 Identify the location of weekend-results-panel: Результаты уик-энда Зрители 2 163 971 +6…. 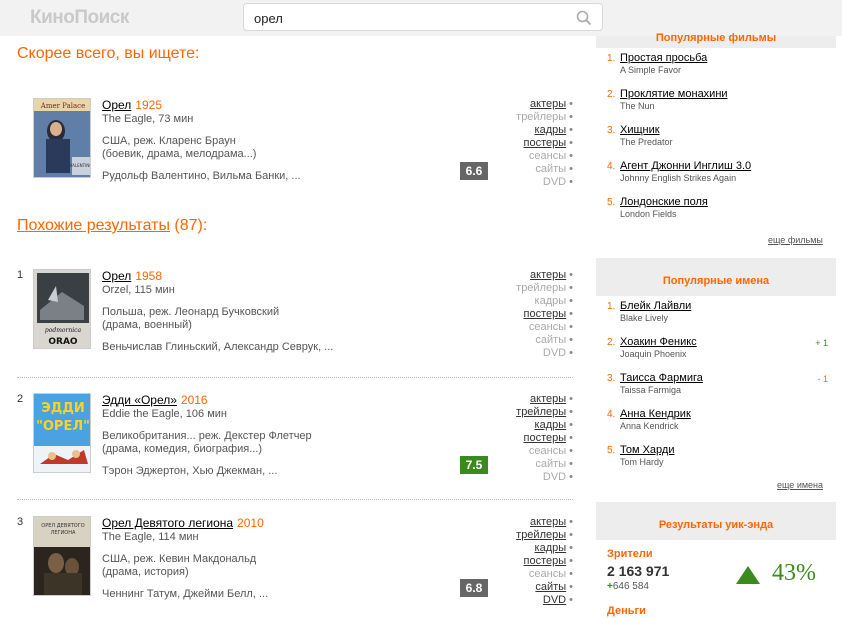
(716, 560).